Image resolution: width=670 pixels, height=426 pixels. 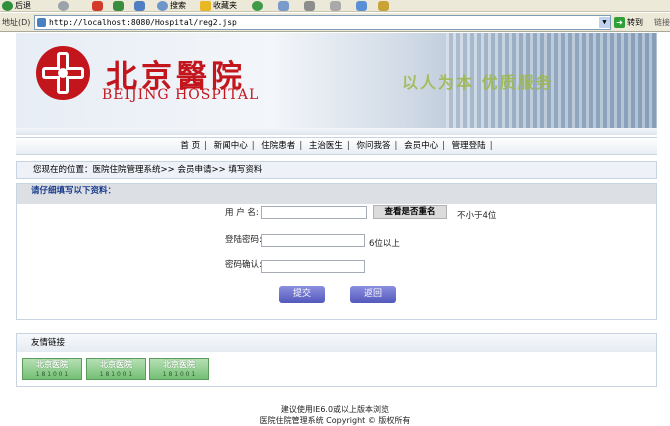 I want to click on forward-button, so click(x=63, y=5).